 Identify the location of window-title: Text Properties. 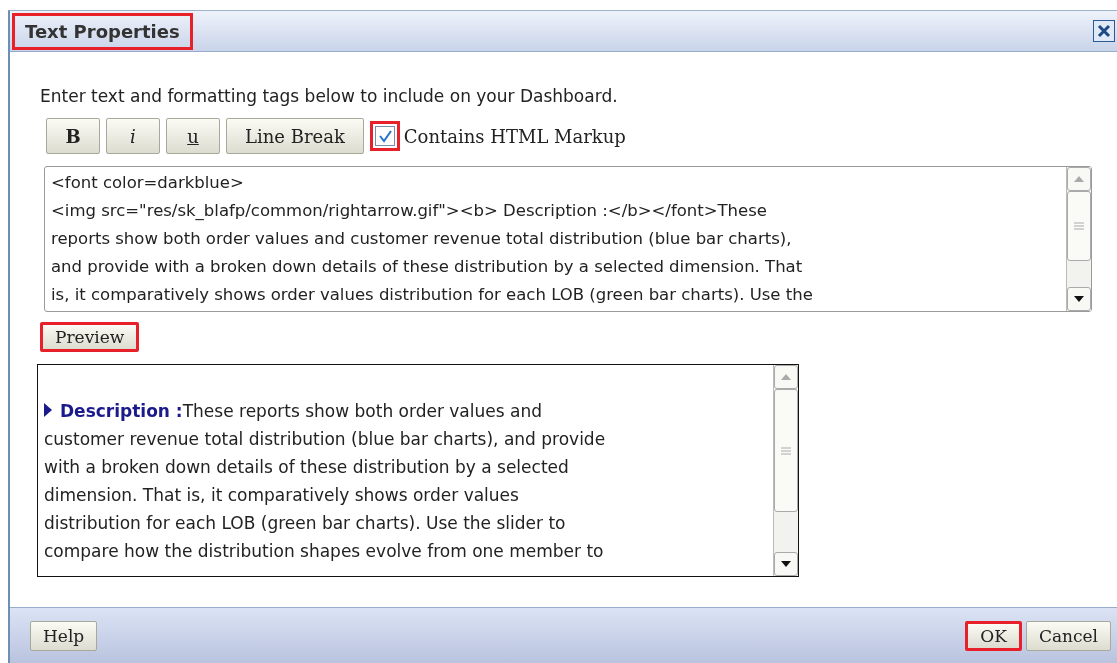
(102, 31).